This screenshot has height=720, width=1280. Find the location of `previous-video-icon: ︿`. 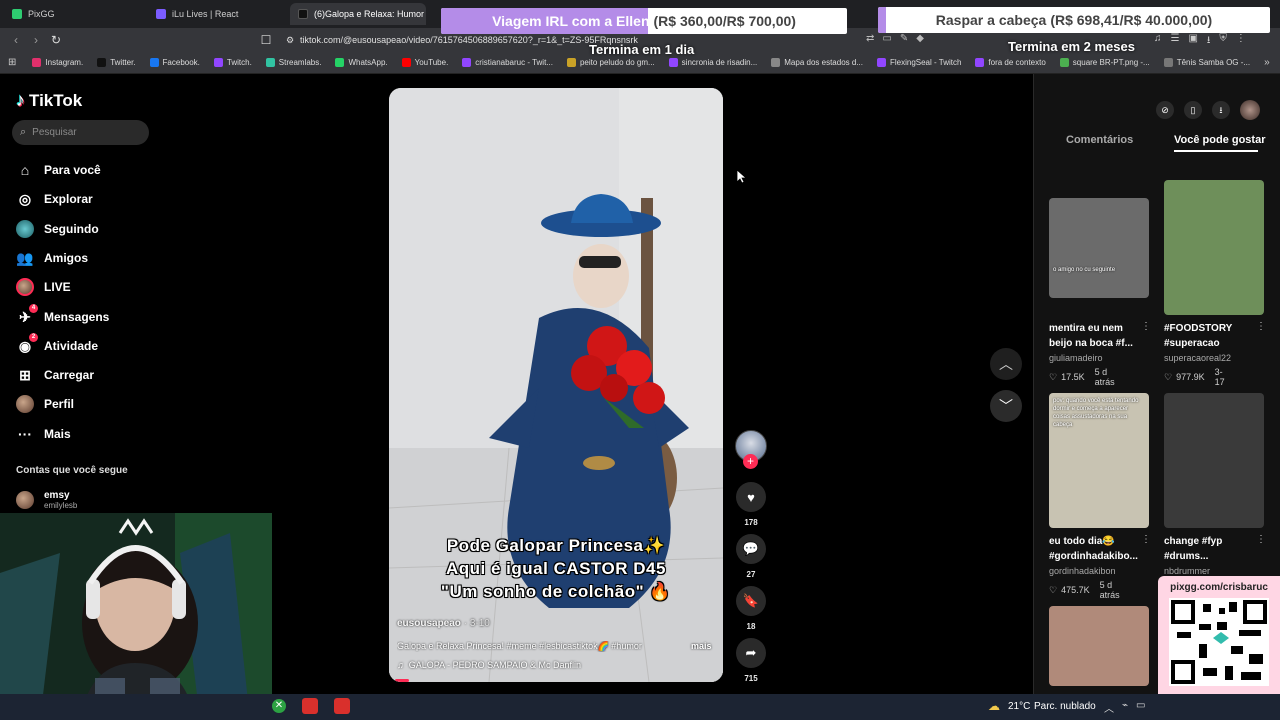

previous-video-icon: ︿ is located at coordinates (1006, 364).